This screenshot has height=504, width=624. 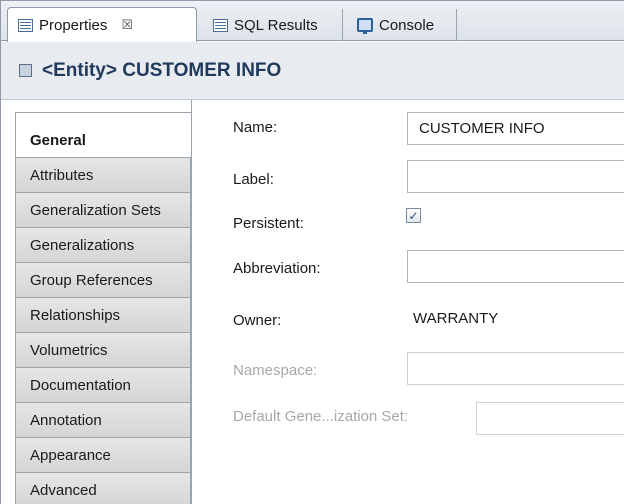 What do you see at coordinates (103, 420) in the screenshot?
I see `nav-item-annotation: Annotation` at bounding box center [103, 420].